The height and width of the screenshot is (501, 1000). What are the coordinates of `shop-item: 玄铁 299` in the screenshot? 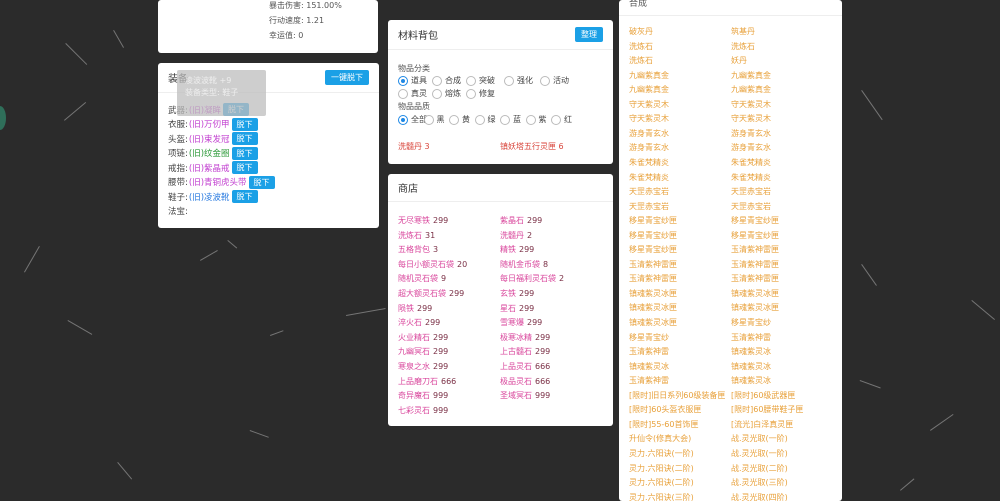 It's located at (517, 293).